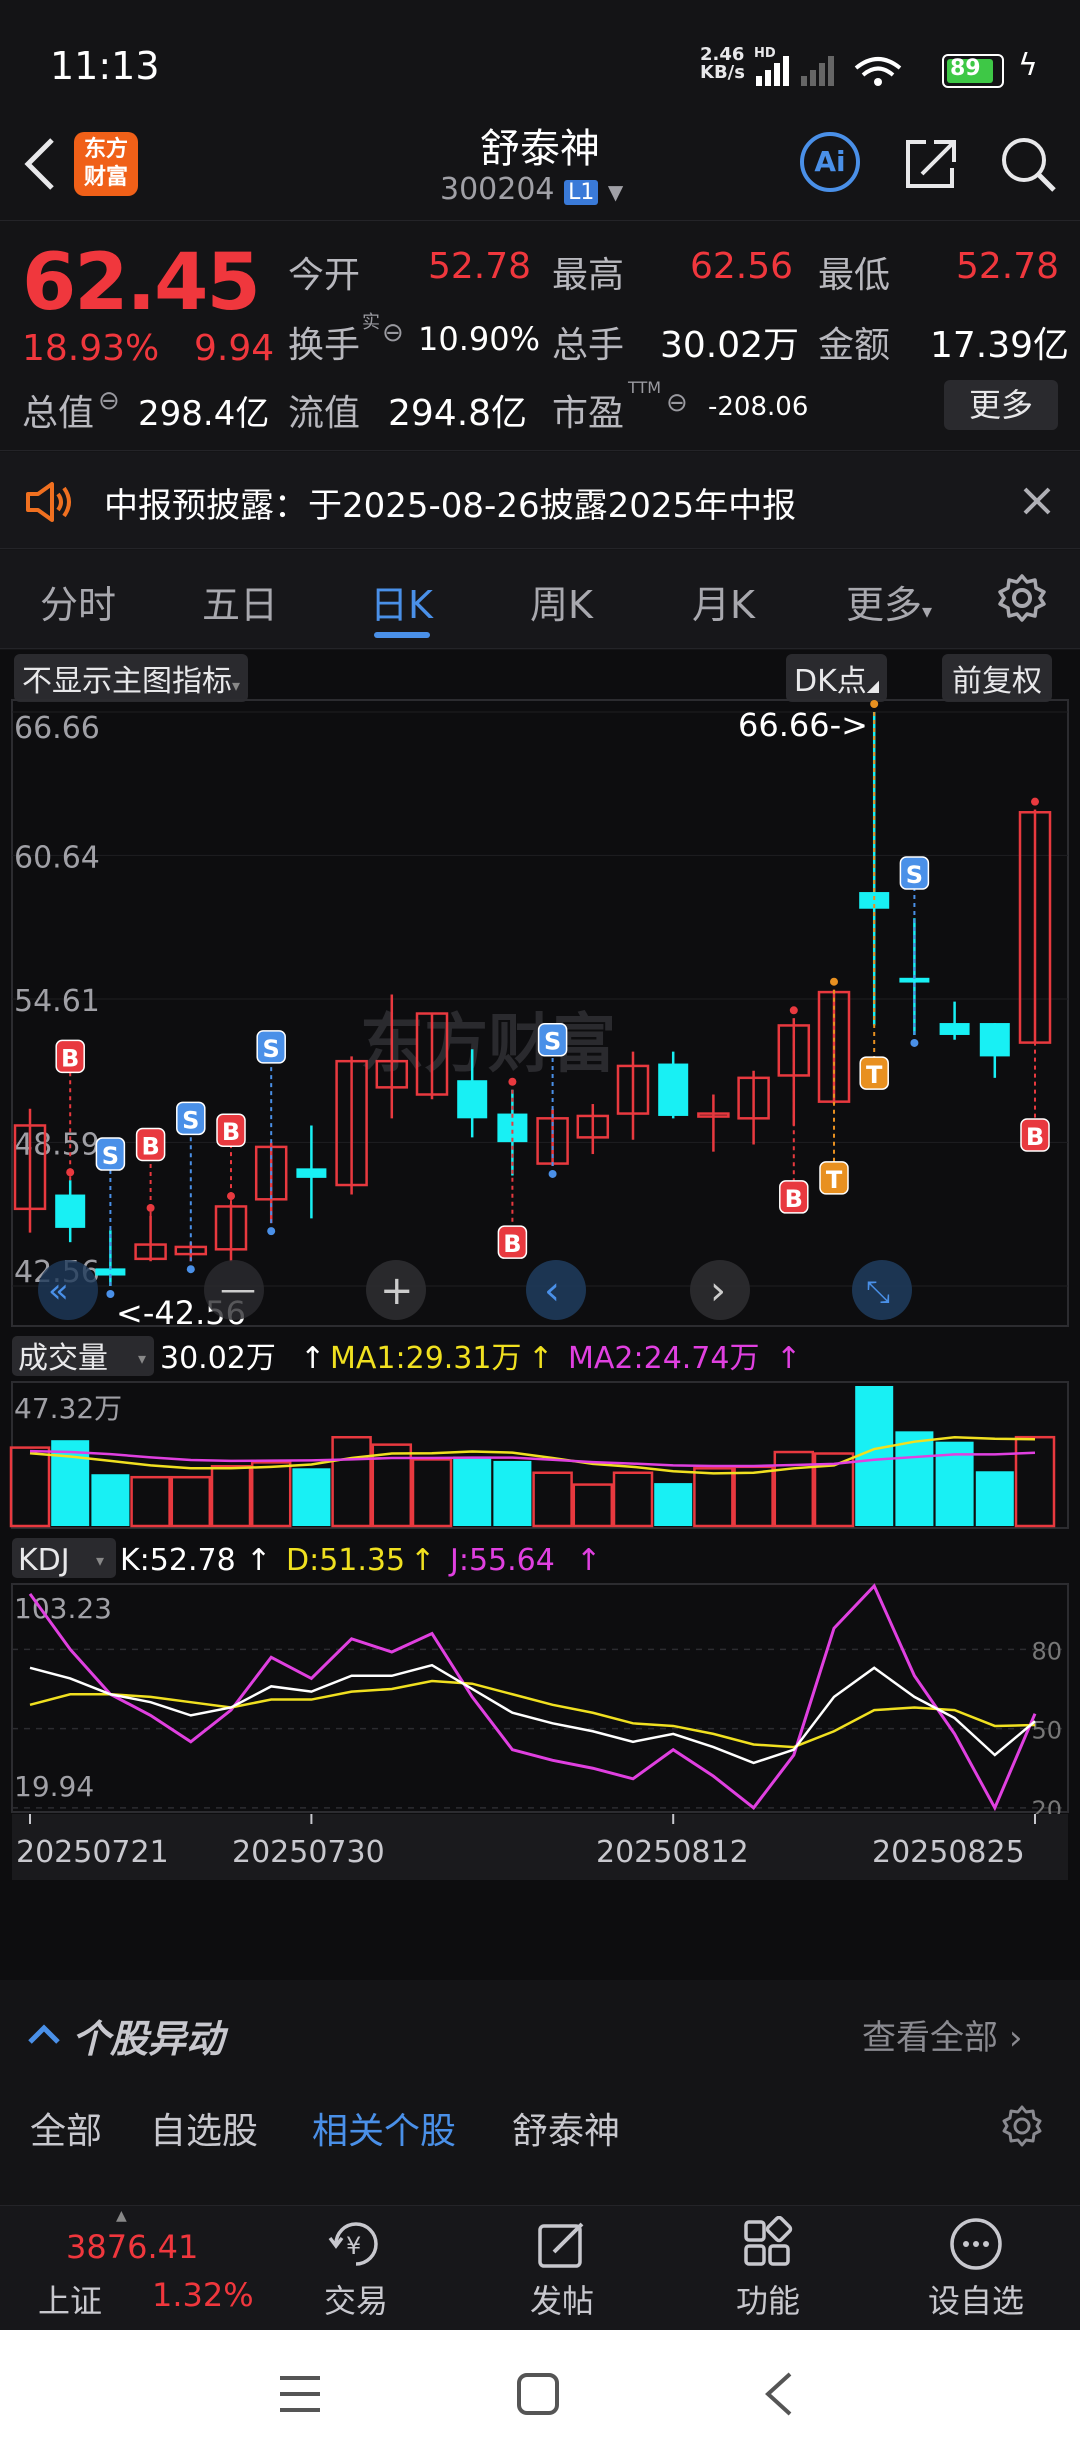 The width and height of the screenshot is (1080, 2460). Describe the element at coordinates (450, 506) in the screenshot. I see `announcement-text: 中报预披露：于2025-08-26披露2025年中报` at that location.